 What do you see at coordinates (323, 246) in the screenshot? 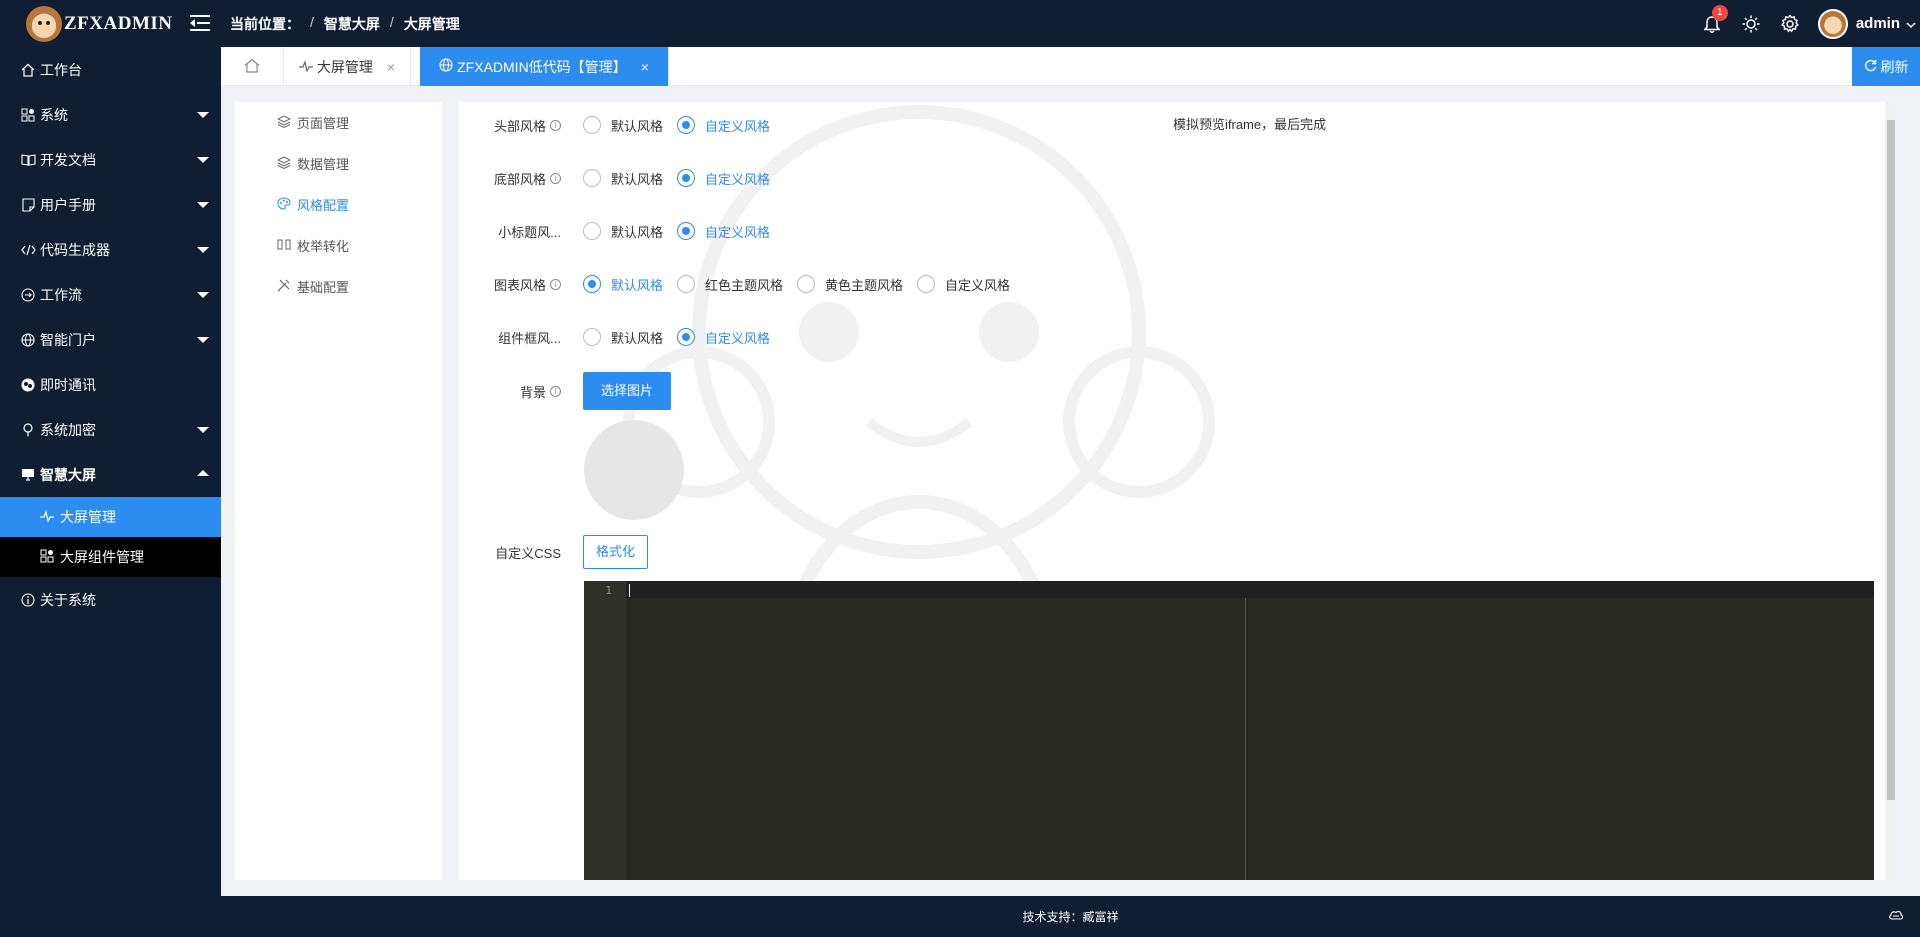
I see `nav-label: 枚举转化` at bounding box center [323, 246].